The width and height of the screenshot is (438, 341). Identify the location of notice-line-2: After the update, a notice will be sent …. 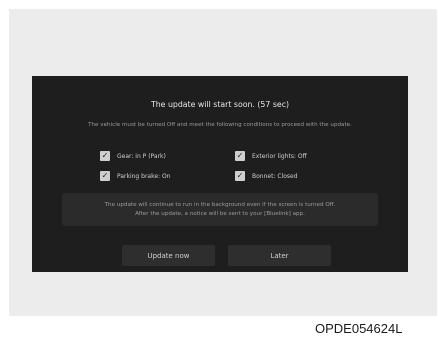
(220, 213).